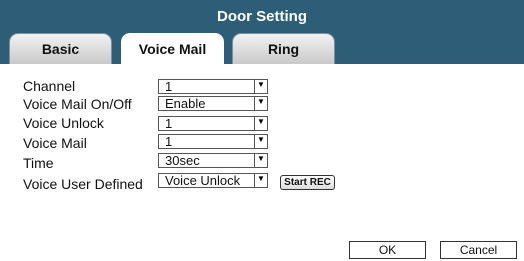 This screenshot has height=261, width=524. I want to click on voice-mail-select: 1 ▼, so click(213, 141).